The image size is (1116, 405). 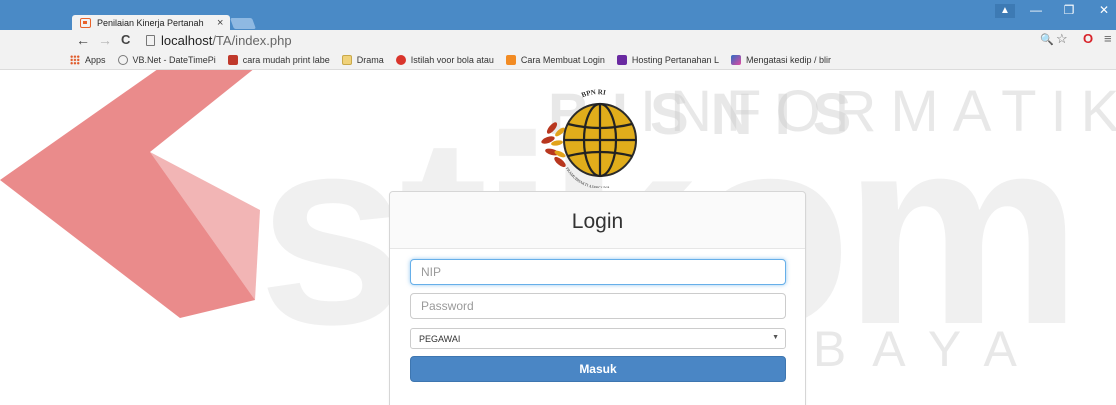 What do you see at coordinates (1005, 11) in the screenshot?
I see `user-profile-icon: ▲` at bounding box center [1005, 11].